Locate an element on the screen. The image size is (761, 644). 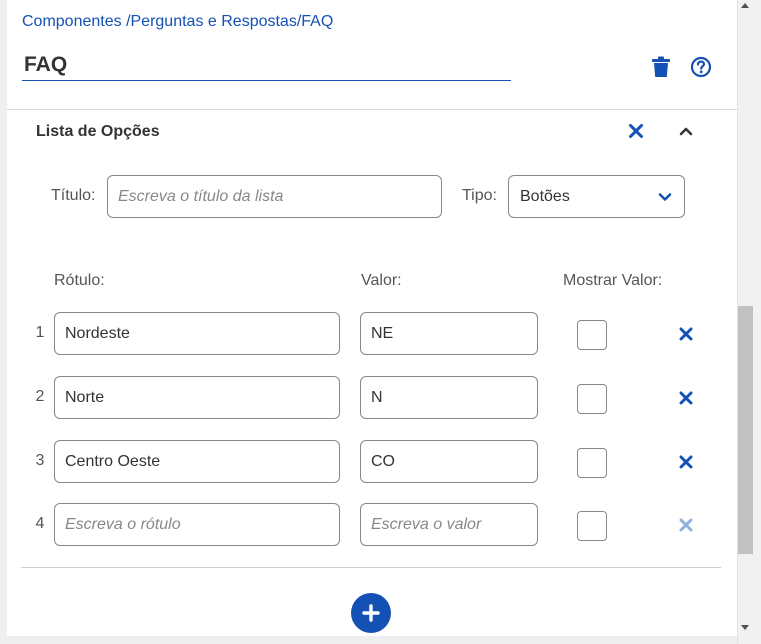
question-circle-icon is located at coordinates (701, 67).